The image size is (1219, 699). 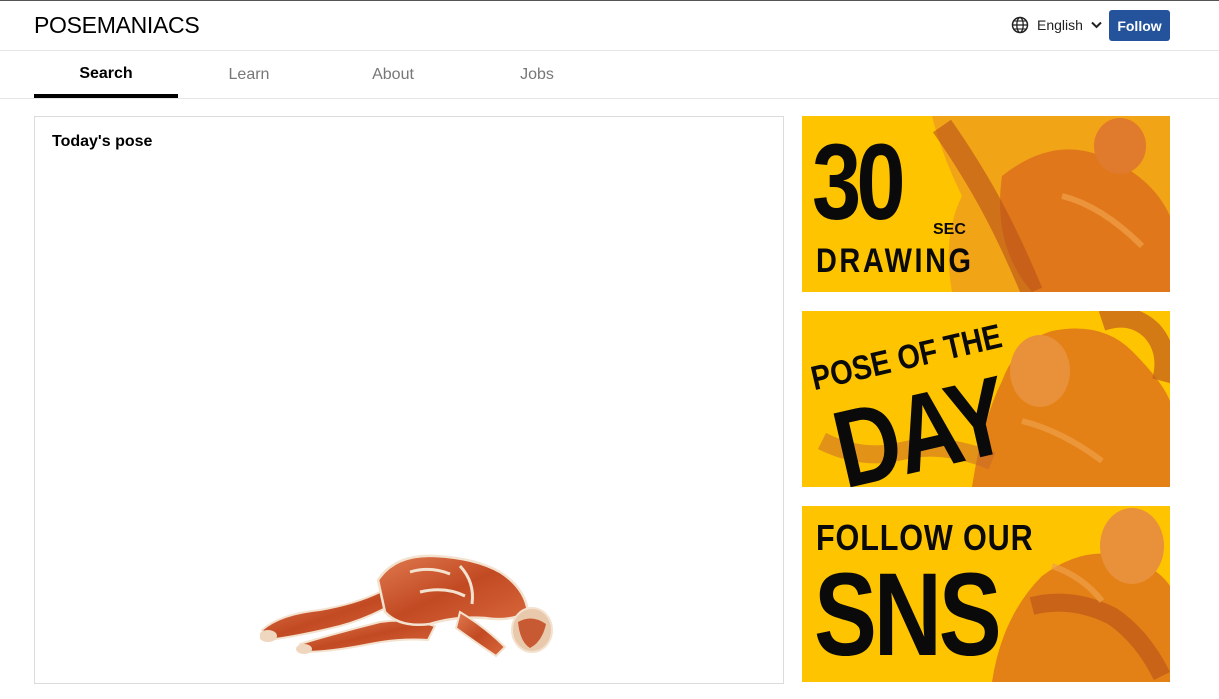 What do you see at coordinates (1060, 25) in the screenshot?
I see `language-label: English` at bounding box center [1060, 25].